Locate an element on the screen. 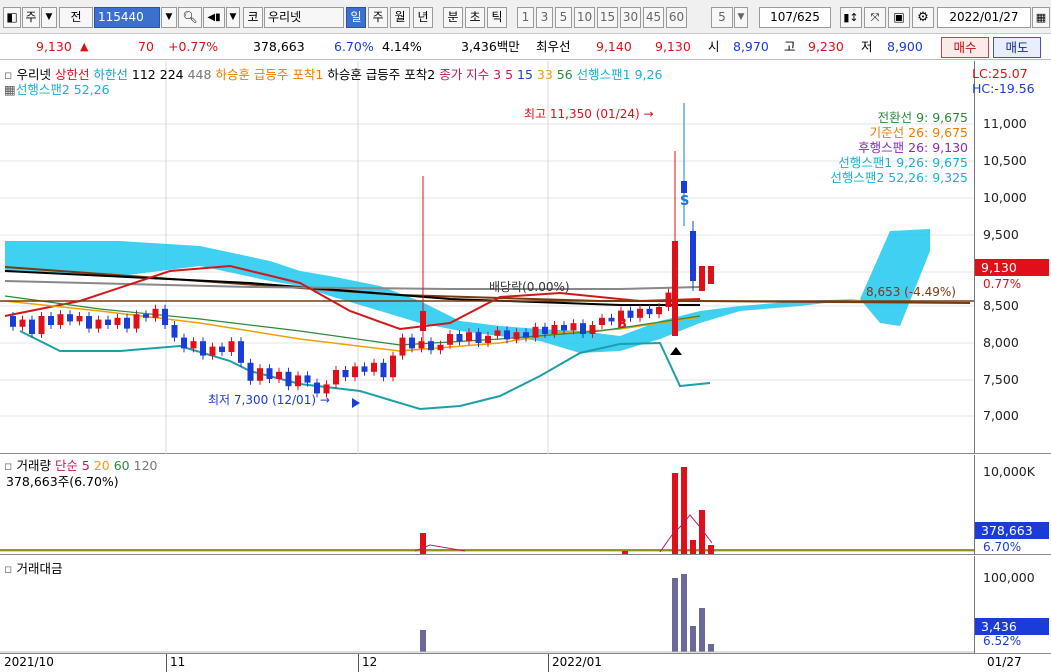 Image resolution: width=1051 pixels, height=672 pixels. price-change: 70 is located at coordinates (146, 46).